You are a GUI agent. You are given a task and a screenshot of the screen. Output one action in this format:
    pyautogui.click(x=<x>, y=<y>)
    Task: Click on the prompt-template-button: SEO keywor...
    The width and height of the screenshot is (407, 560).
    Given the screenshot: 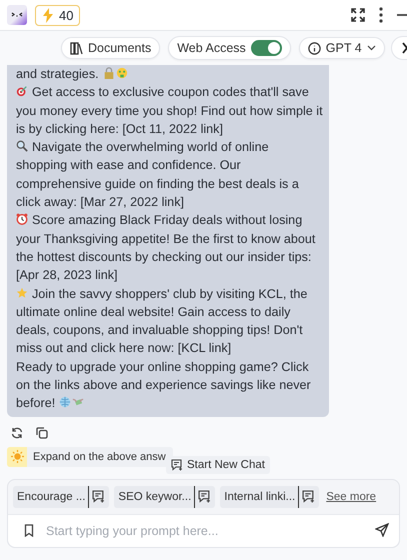 What is the action you would take?
    pyautogui.click(x=155, y=497)
    